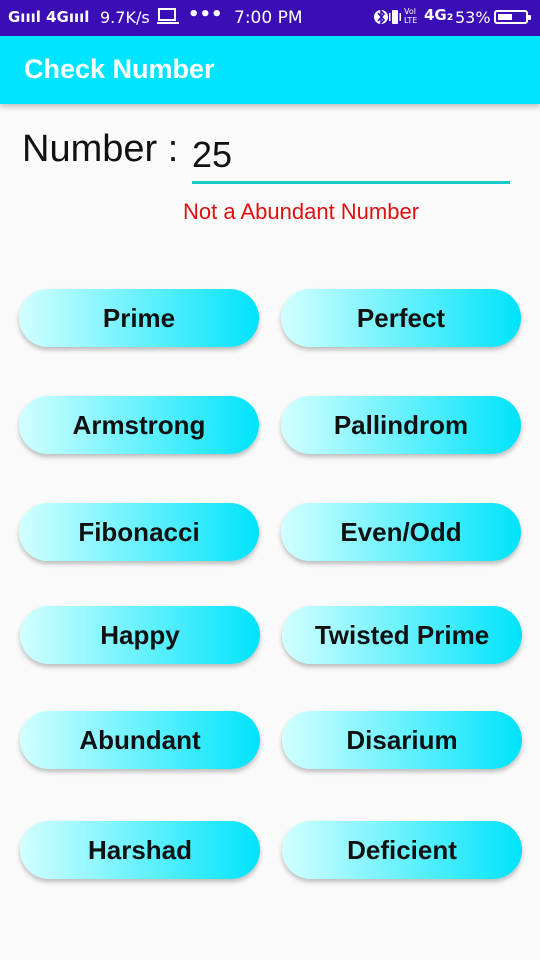 The image size is (540, 960). I want to click on bluetooth-icon, so click(381, 19).